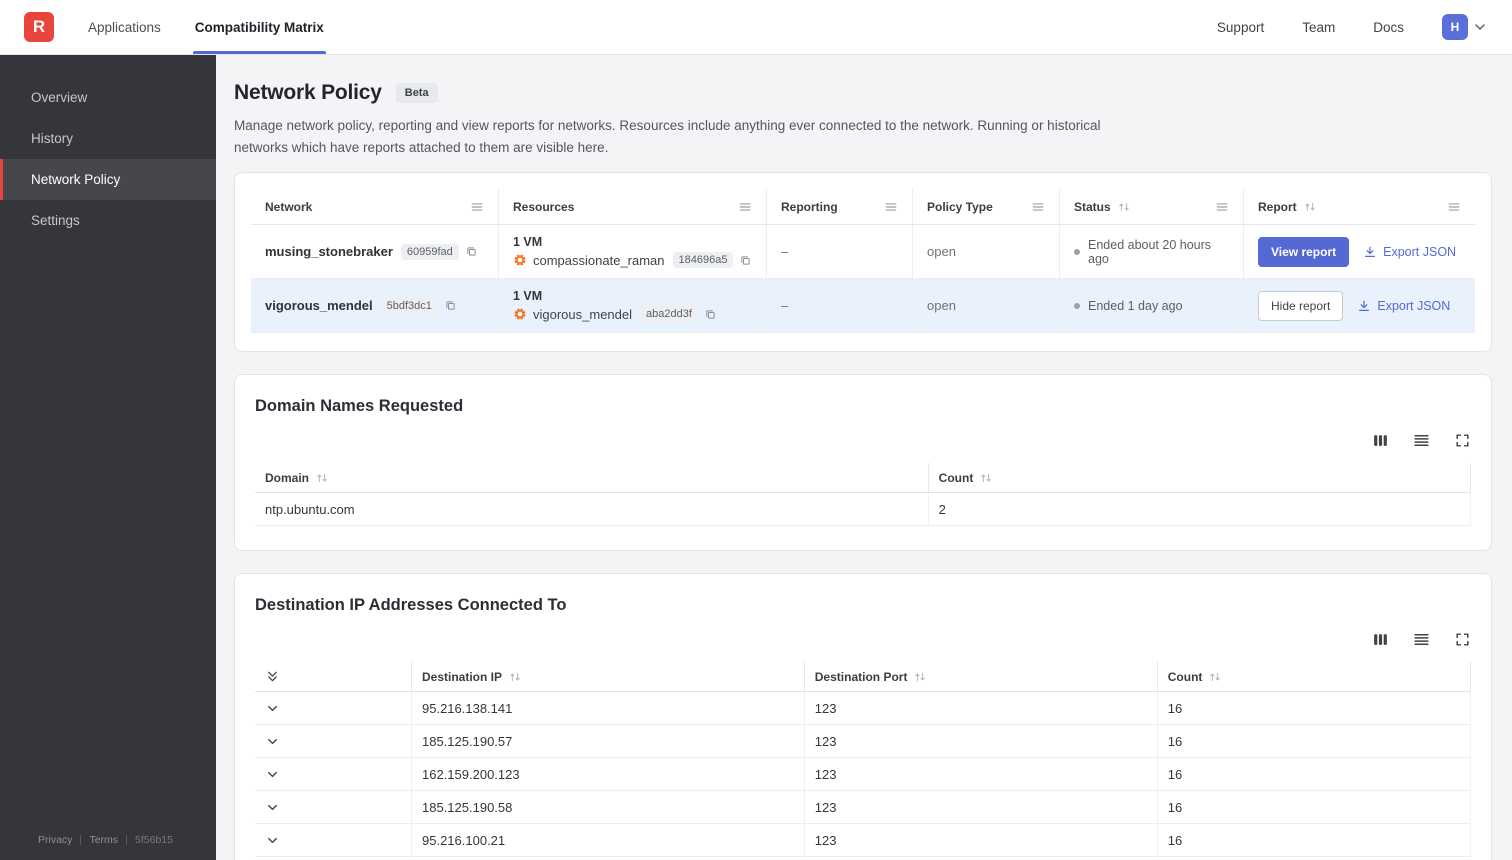  Describe the element at coordinates (809, 206) in the screenshot. I see `col-label: Reporting` at that location.